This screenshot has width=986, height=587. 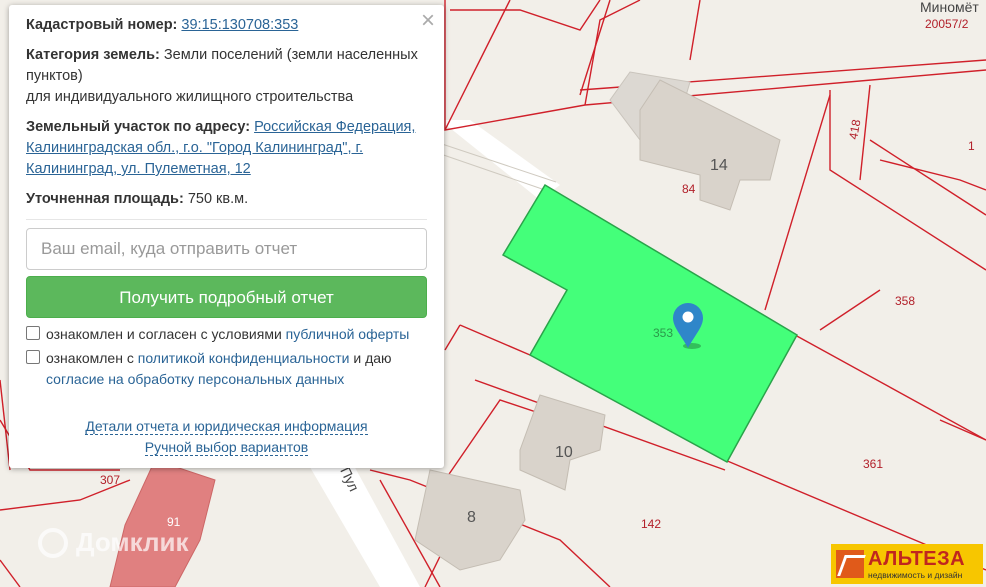 I want to click on building-label-10: 10, so click(x=564, y=452).